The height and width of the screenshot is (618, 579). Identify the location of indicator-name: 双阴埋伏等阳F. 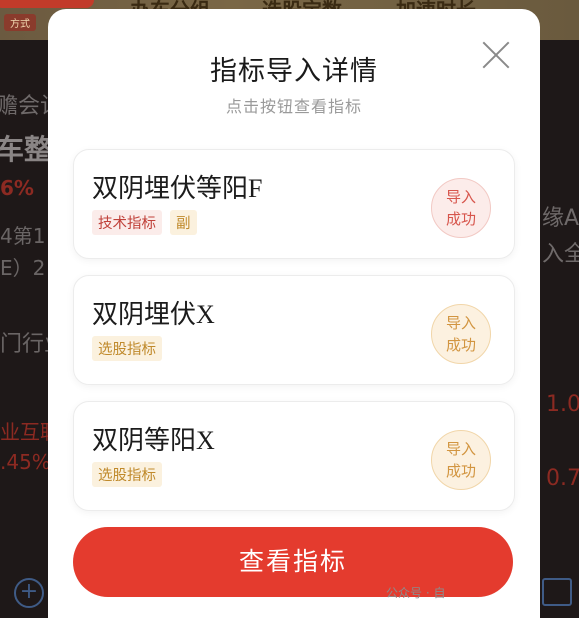
(177, 188).